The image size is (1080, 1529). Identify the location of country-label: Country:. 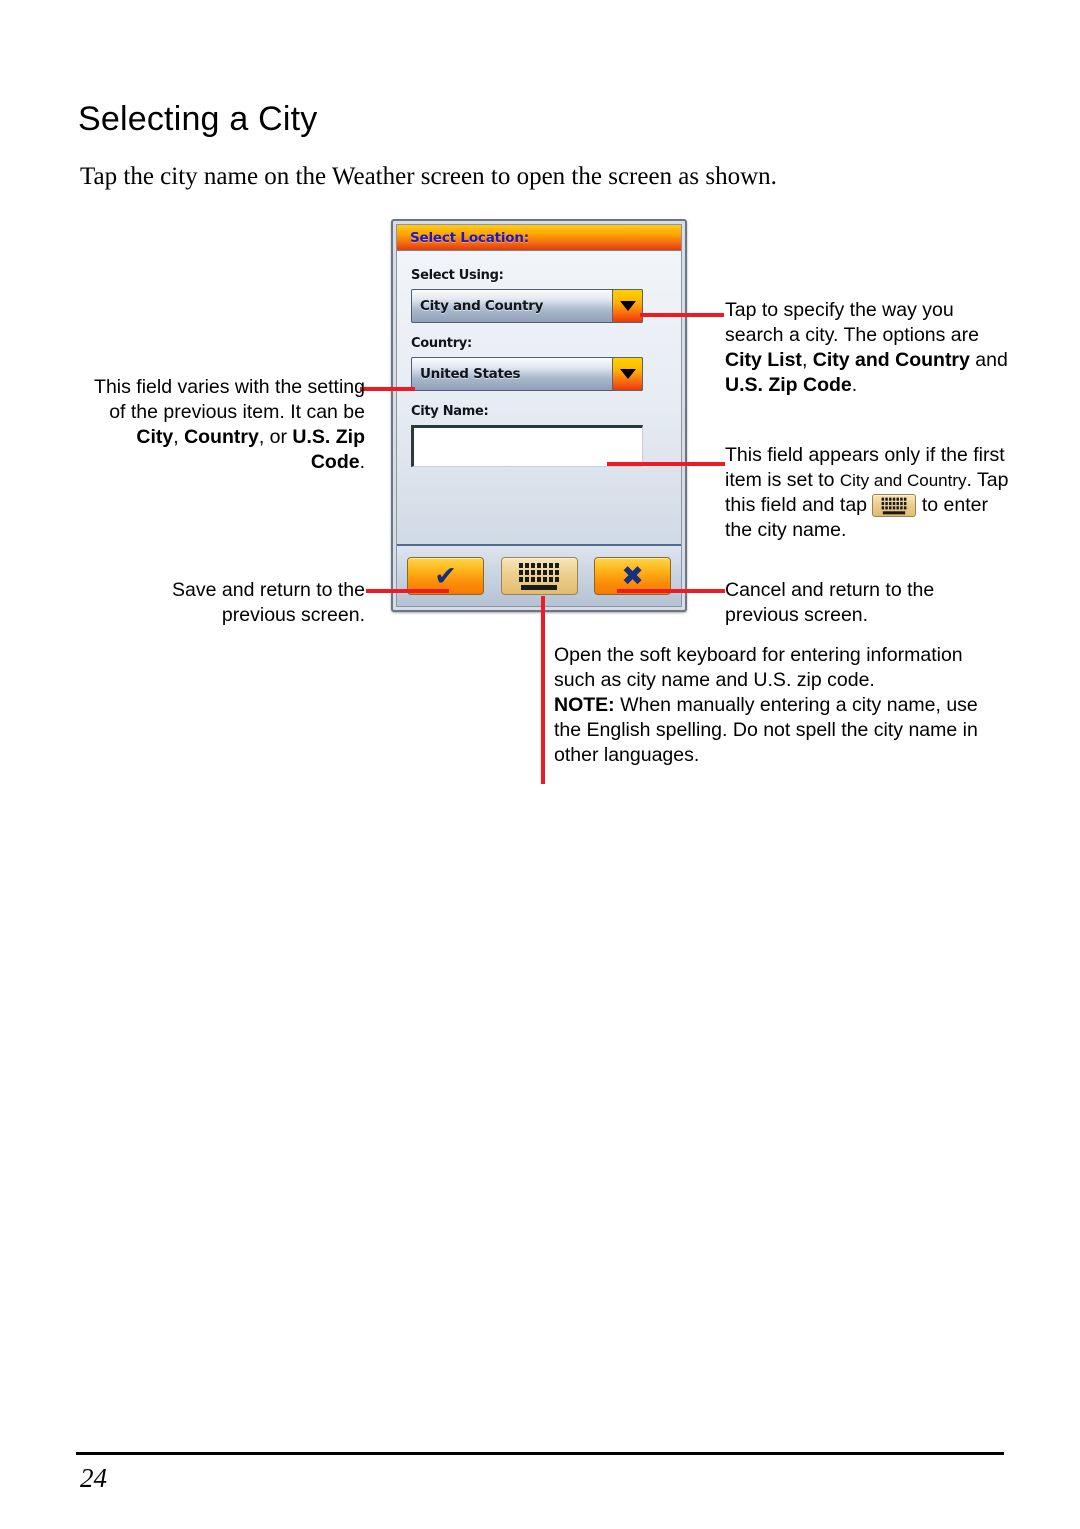
(441, 343).